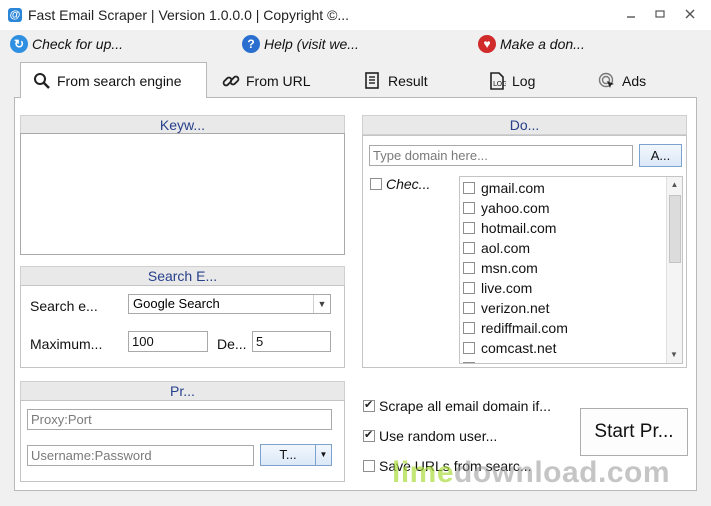  Describe the element at coordinates (524, 328) in the screenshot. I see `domain-label: rediffmail.com` at that location.